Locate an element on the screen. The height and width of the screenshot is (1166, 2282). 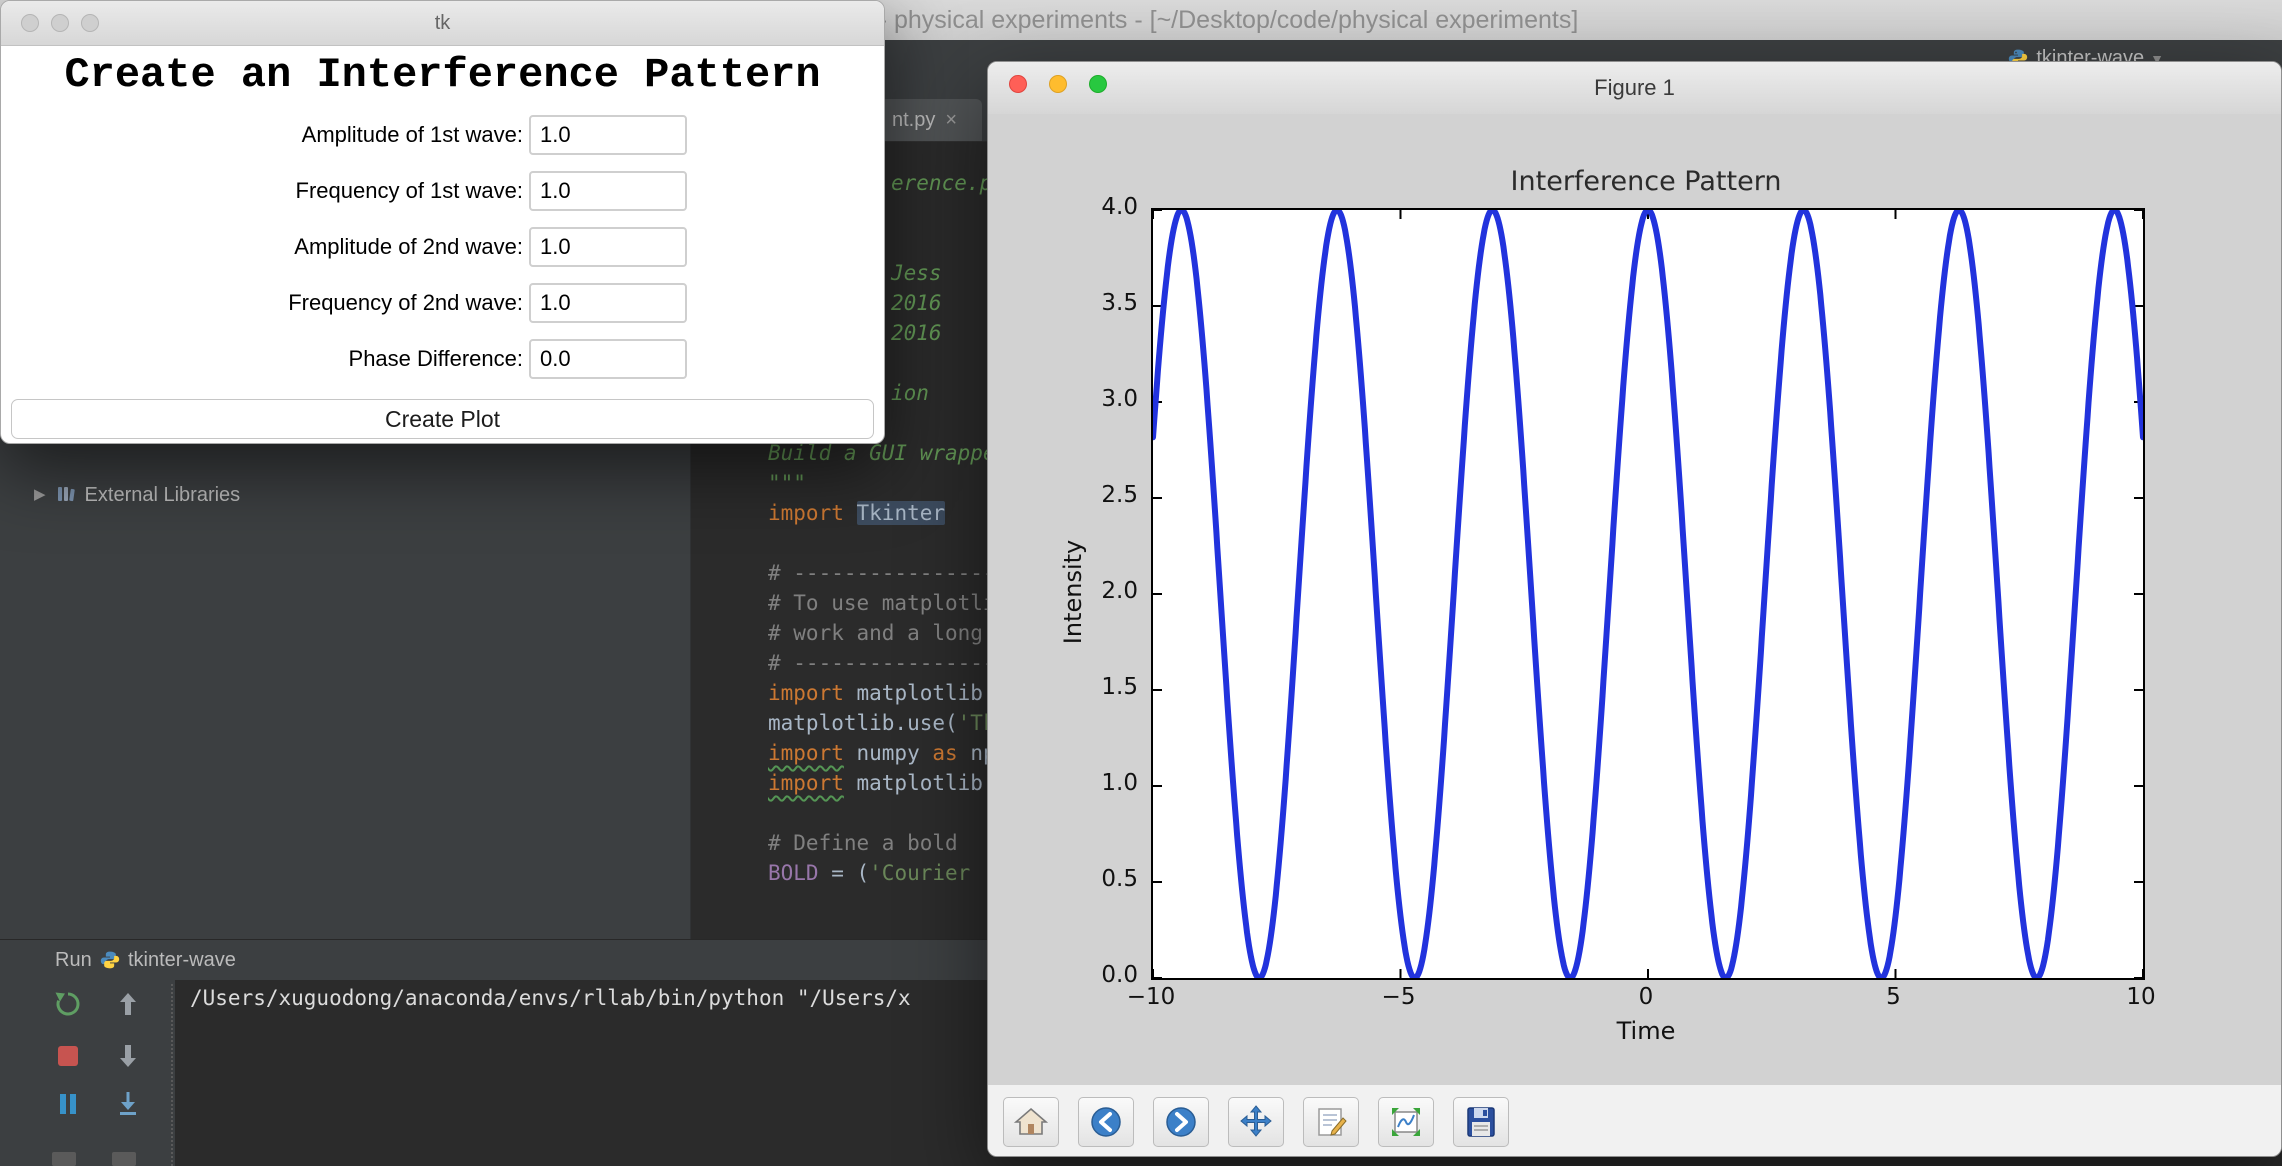
y-tick-label: 0.5 is located at coordinates (1119, 879).